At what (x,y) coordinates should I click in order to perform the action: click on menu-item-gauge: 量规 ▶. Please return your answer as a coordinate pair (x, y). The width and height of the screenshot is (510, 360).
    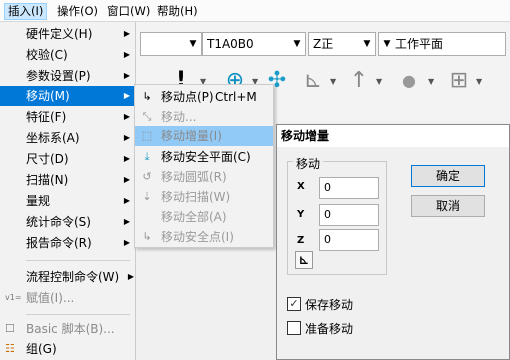
    Looking at the image, I should click on (68, 201).